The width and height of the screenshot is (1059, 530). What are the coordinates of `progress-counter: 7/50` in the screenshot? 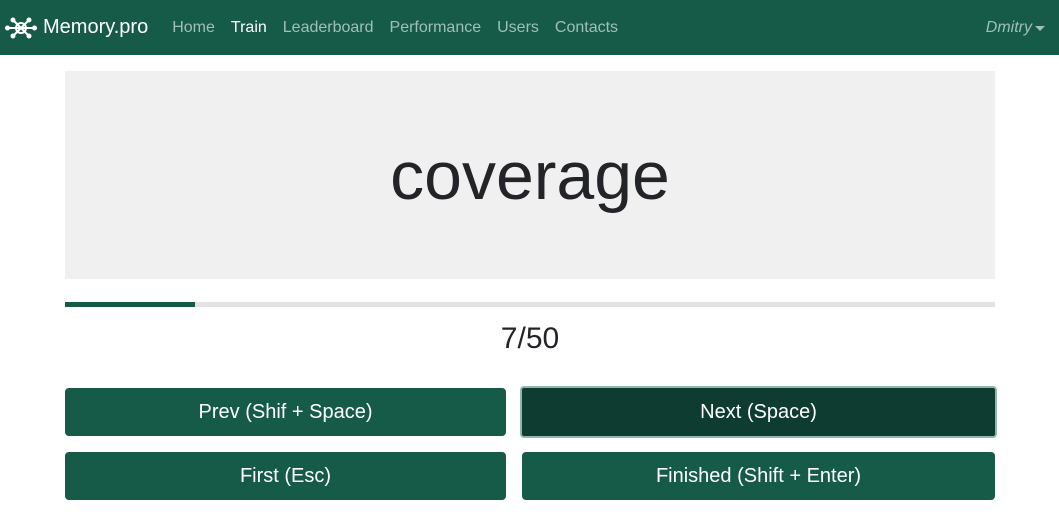 It's located at (530, 338).